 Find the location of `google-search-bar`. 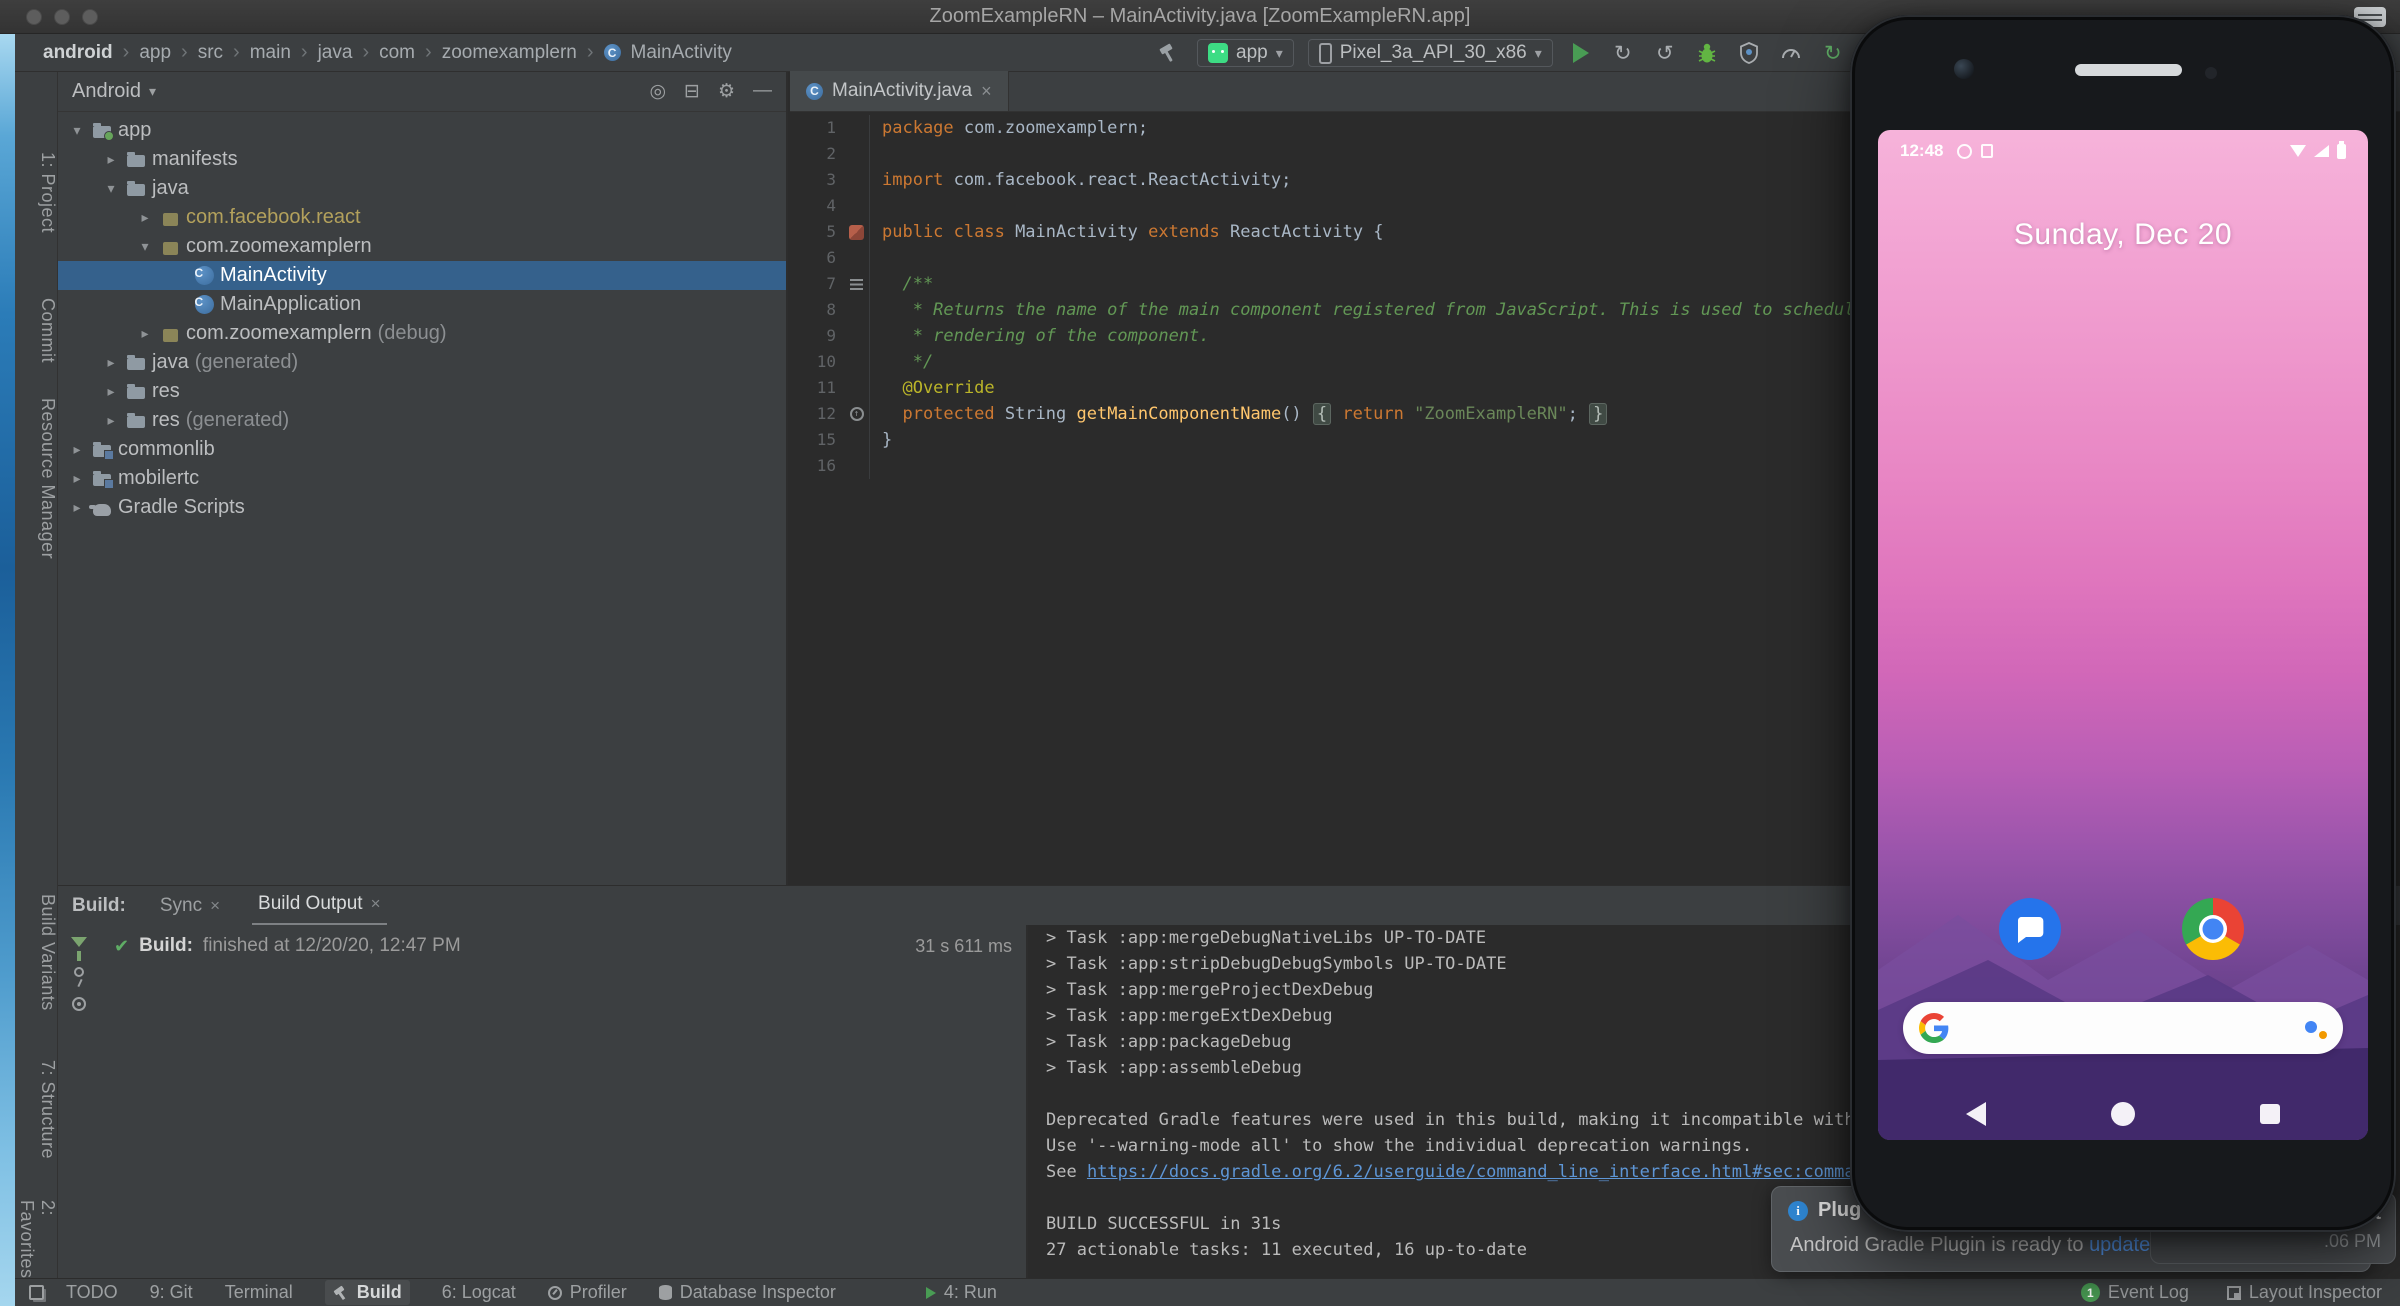

google-search-bar is located at coordinates (2123, 1028).